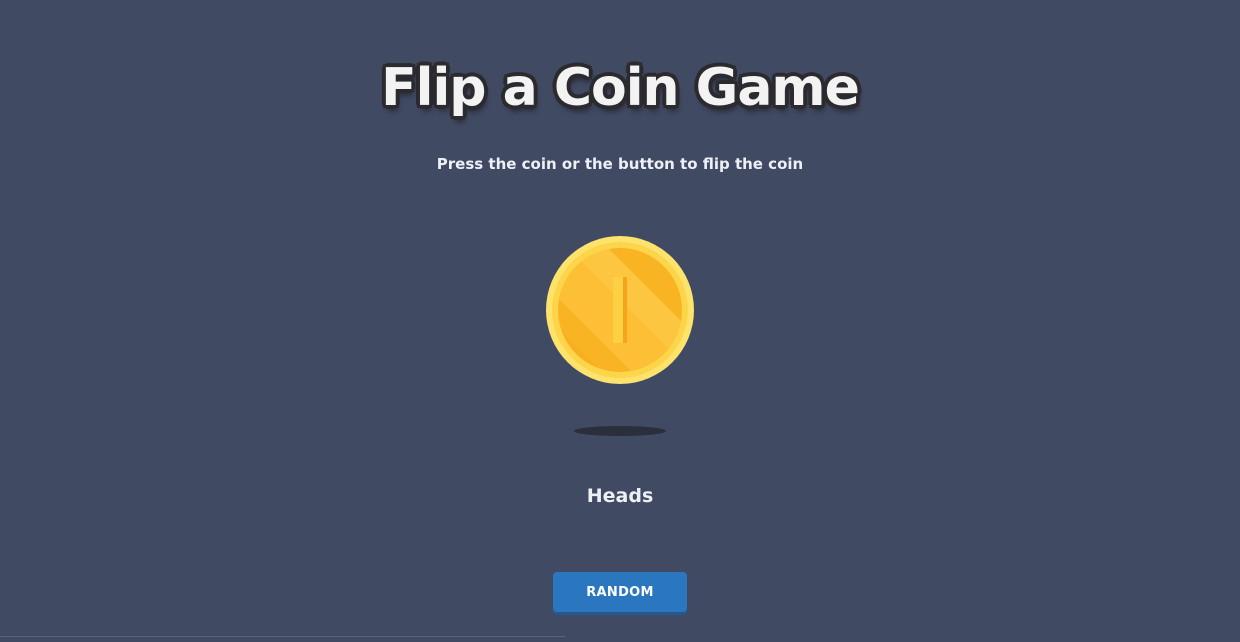  I want to click on coin-icon, so click(620, 310).